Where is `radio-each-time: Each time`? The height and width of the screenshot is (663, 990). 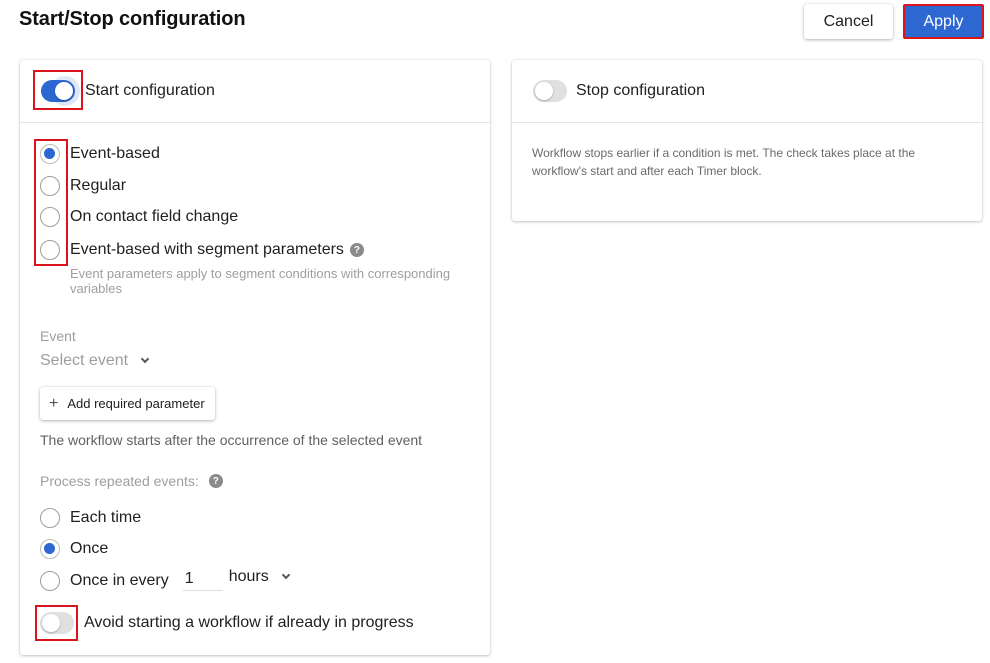
radio-each-time: Each time is located at coordinates (90, 518).